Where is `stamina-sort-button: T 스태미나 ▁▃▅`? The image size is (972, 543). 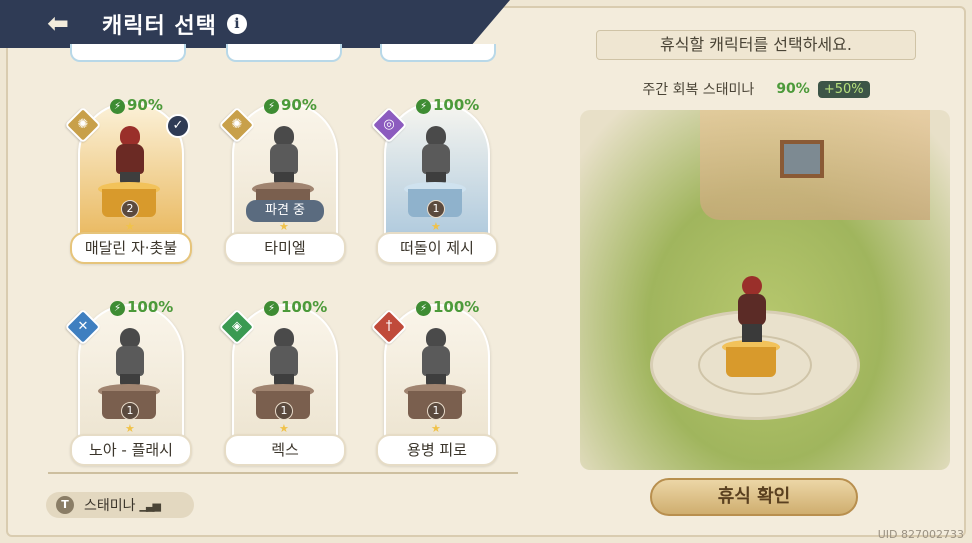
stamina-sort-button: T 스태미나 ▁▃▅ is located at coordinates (120, 505).